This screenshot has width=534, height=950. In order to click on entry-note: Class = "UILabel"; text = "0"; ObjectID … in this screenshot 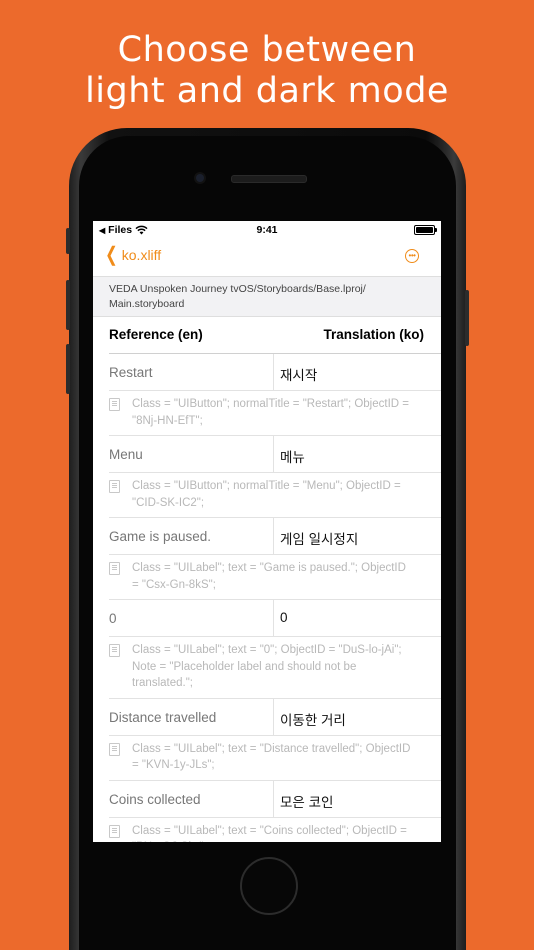, I will do `click(275, 668)`.